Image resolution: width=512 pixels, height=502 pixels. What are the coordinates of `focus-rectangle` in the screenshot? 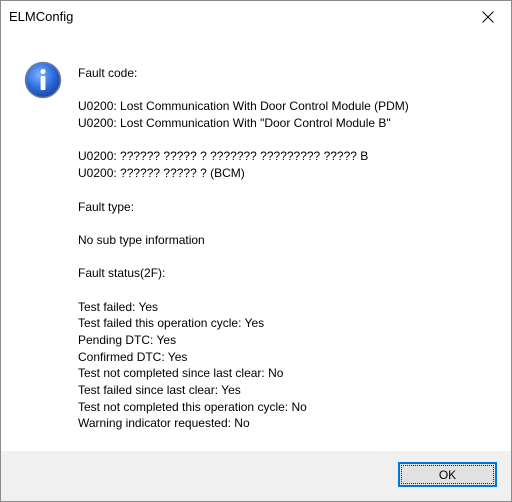 It's located at (447, 474).